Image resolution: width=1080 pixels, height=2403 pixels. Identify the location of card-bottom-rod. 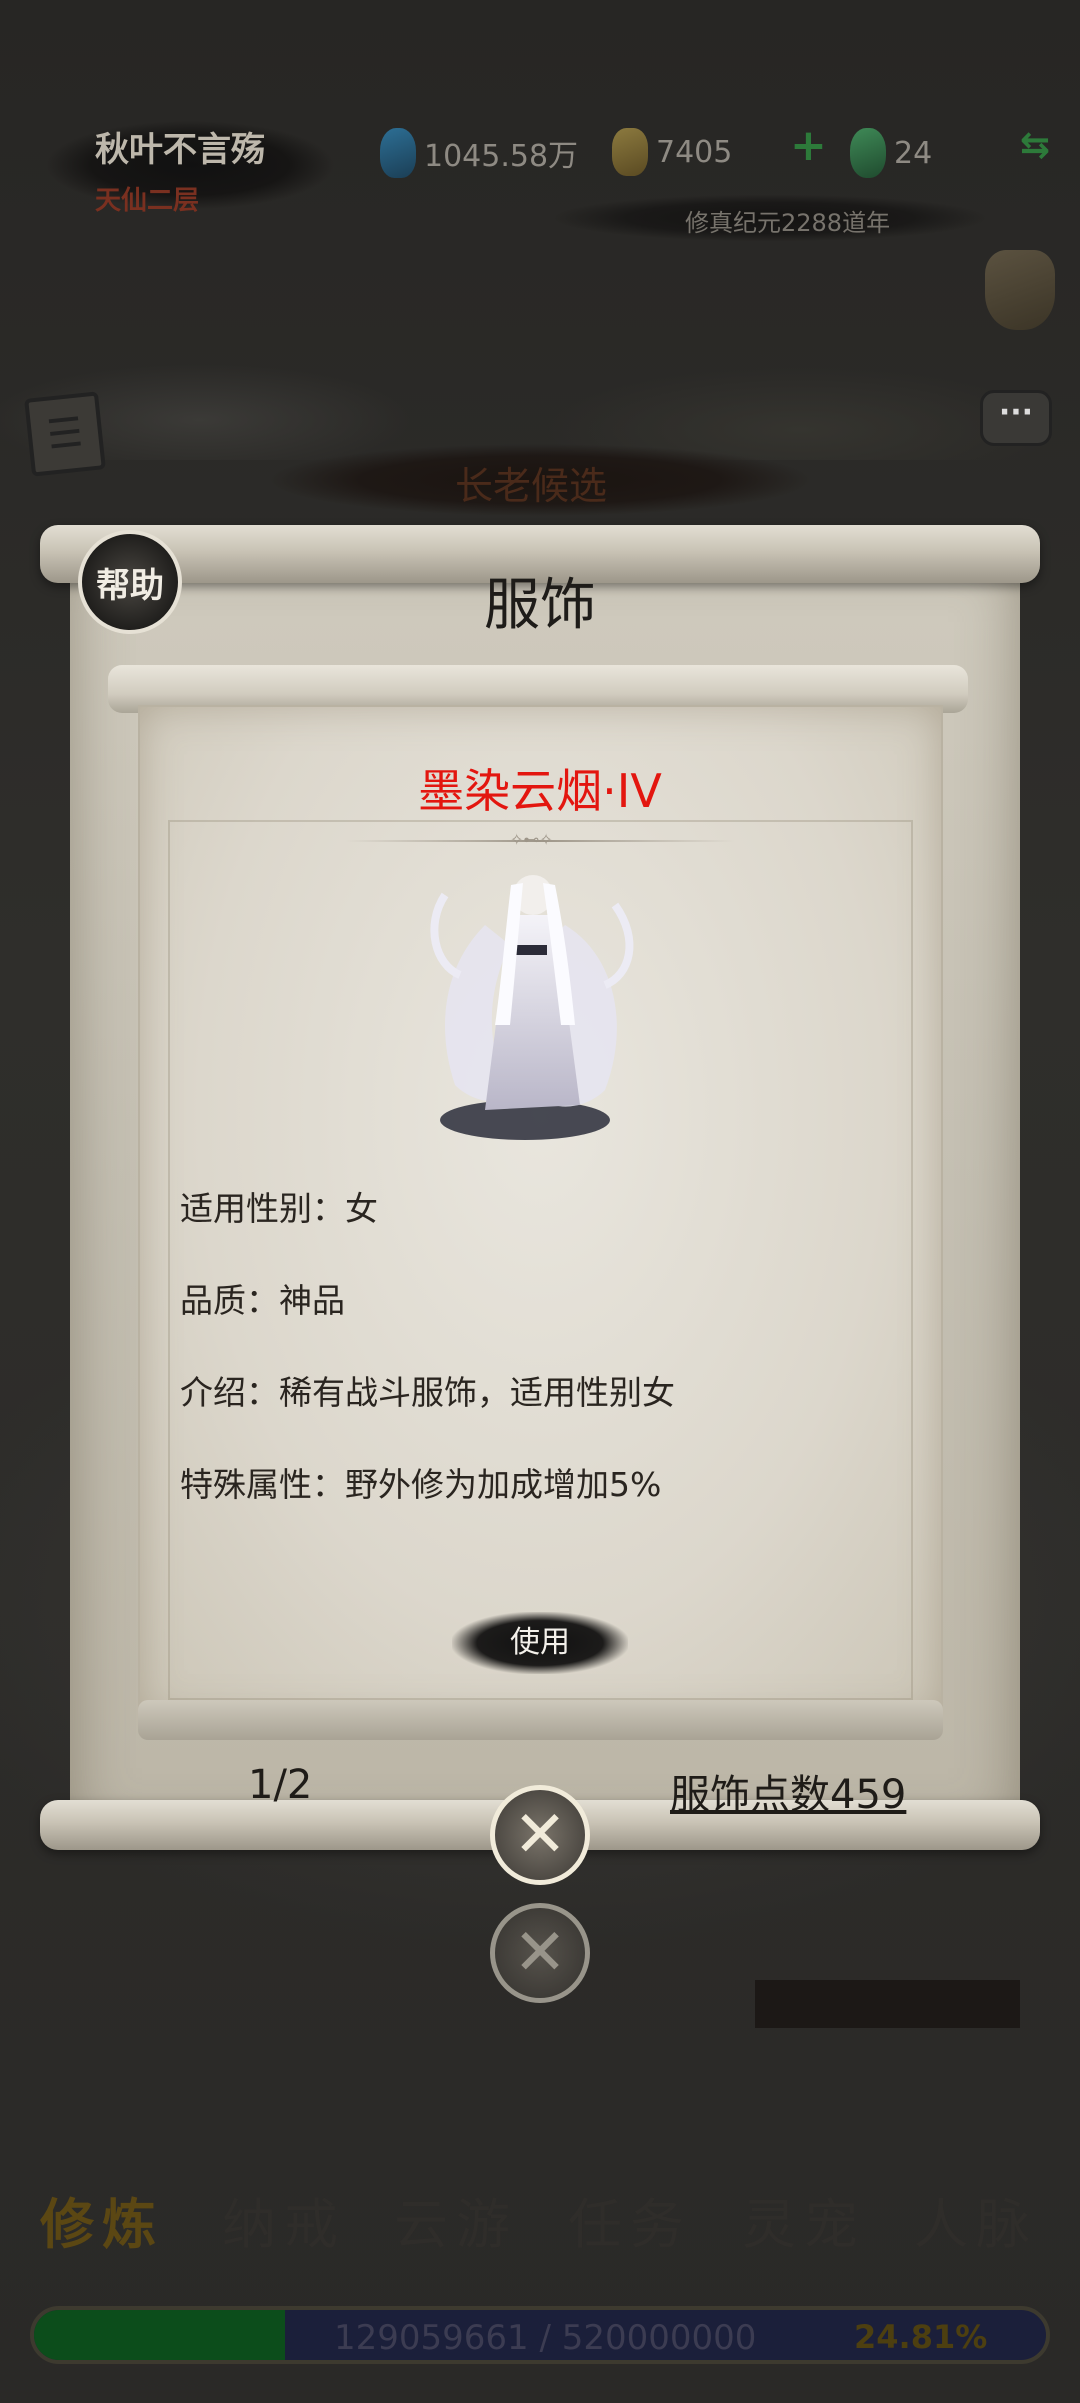
(540, 1720).